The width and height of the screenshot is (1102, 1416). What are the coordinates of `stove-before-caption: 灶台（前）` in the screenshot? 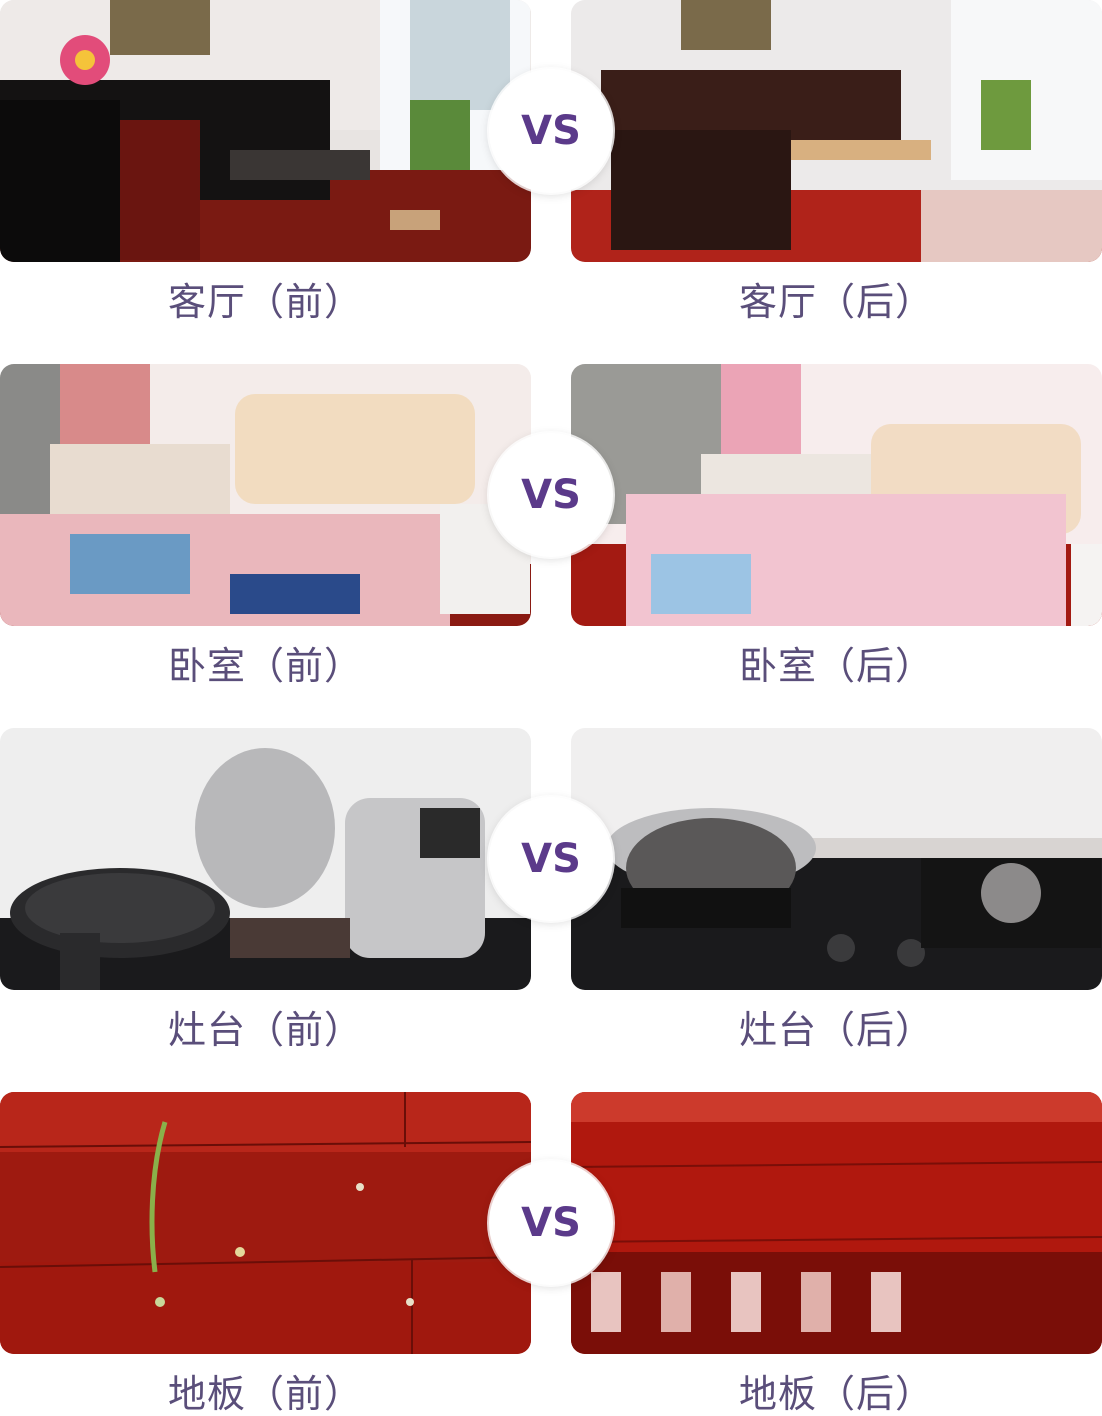 It's located at (265, 1030).